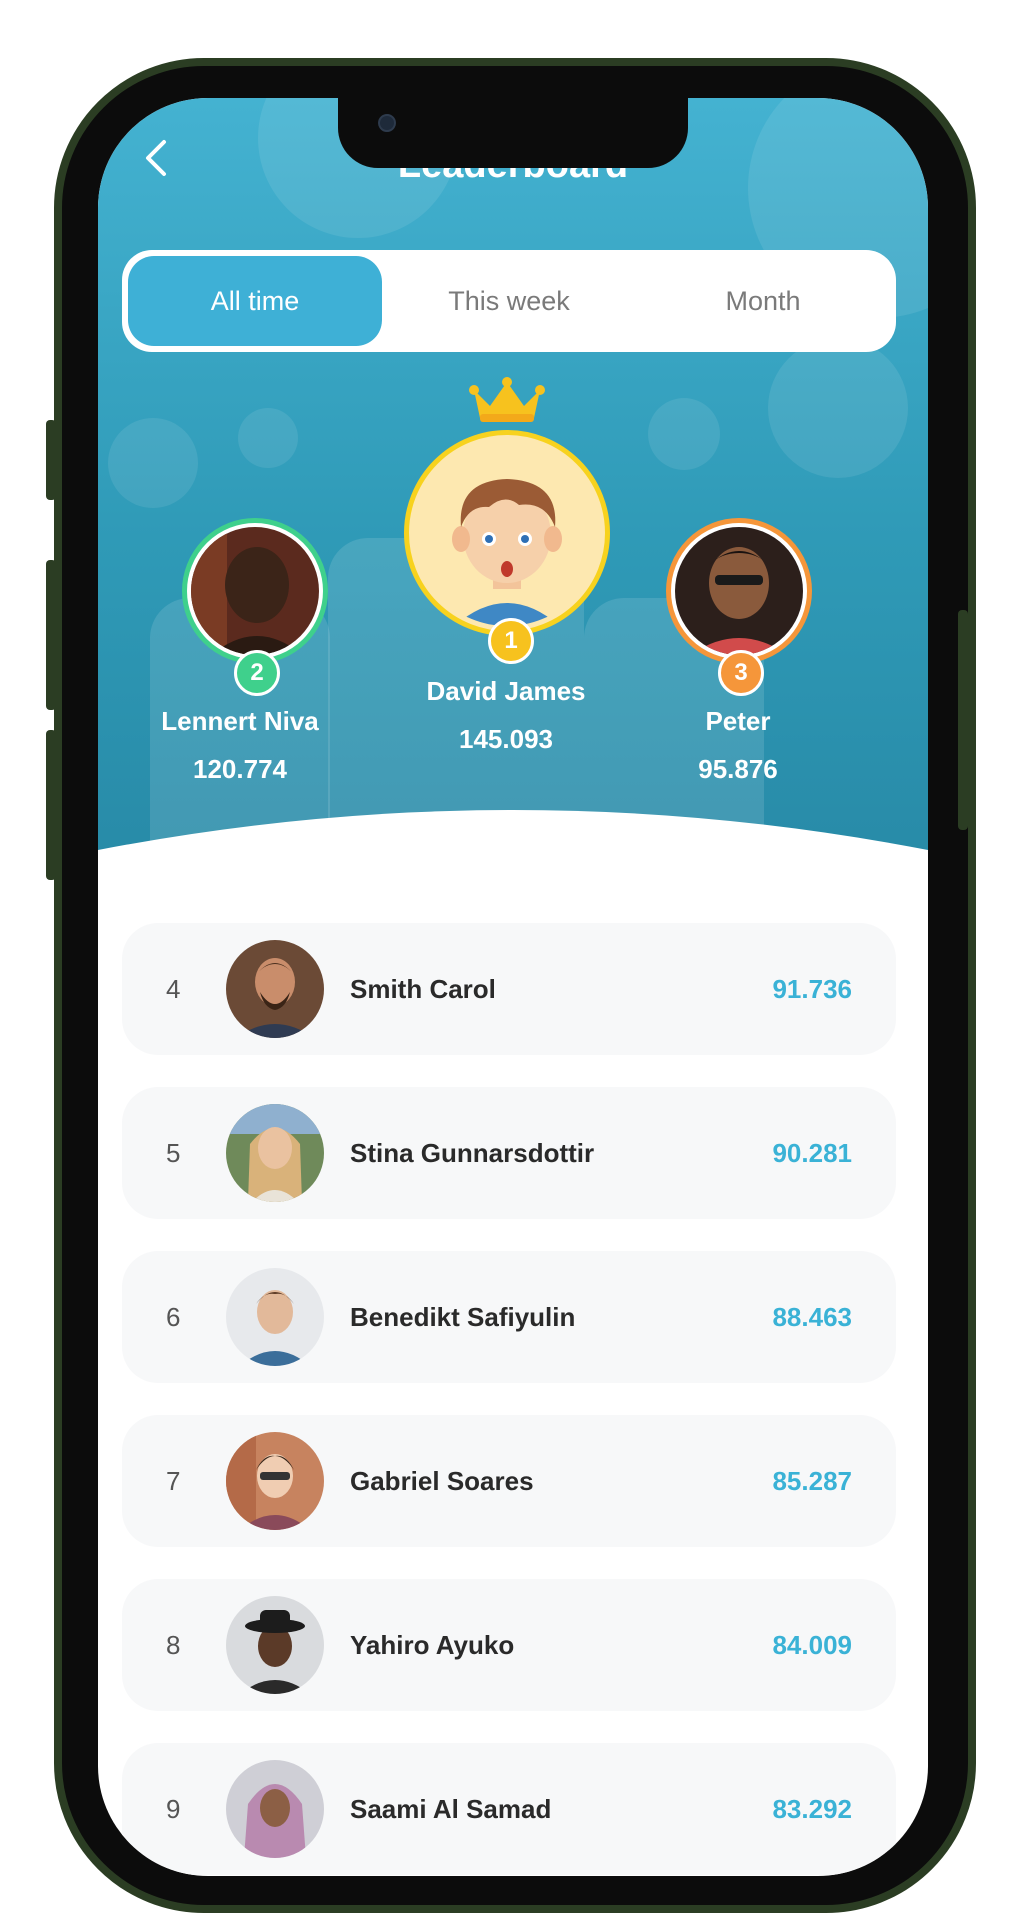 The width and height of the screenshot is (1028, 1920). What do you see at coordinates (812, 1153) in the screenshot?
I see `list-score: 90.281` at bounding box center [812, 1153].